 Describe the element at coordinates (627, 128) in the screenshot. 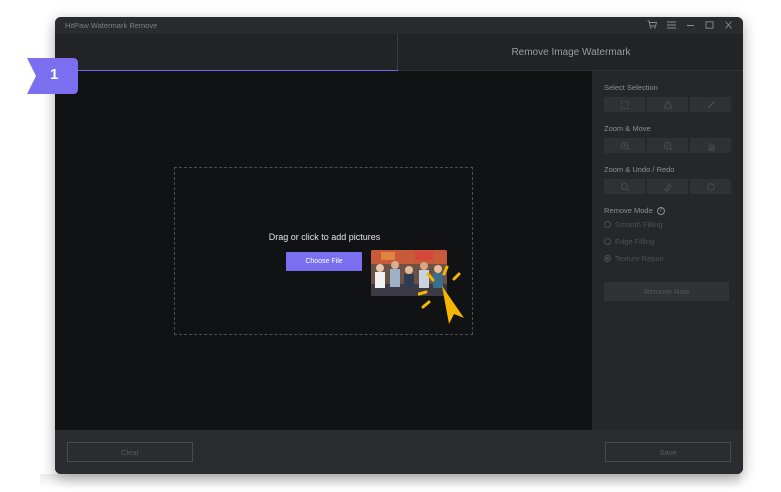

I see `zoom-move-label: Zoom & Move` at that location.